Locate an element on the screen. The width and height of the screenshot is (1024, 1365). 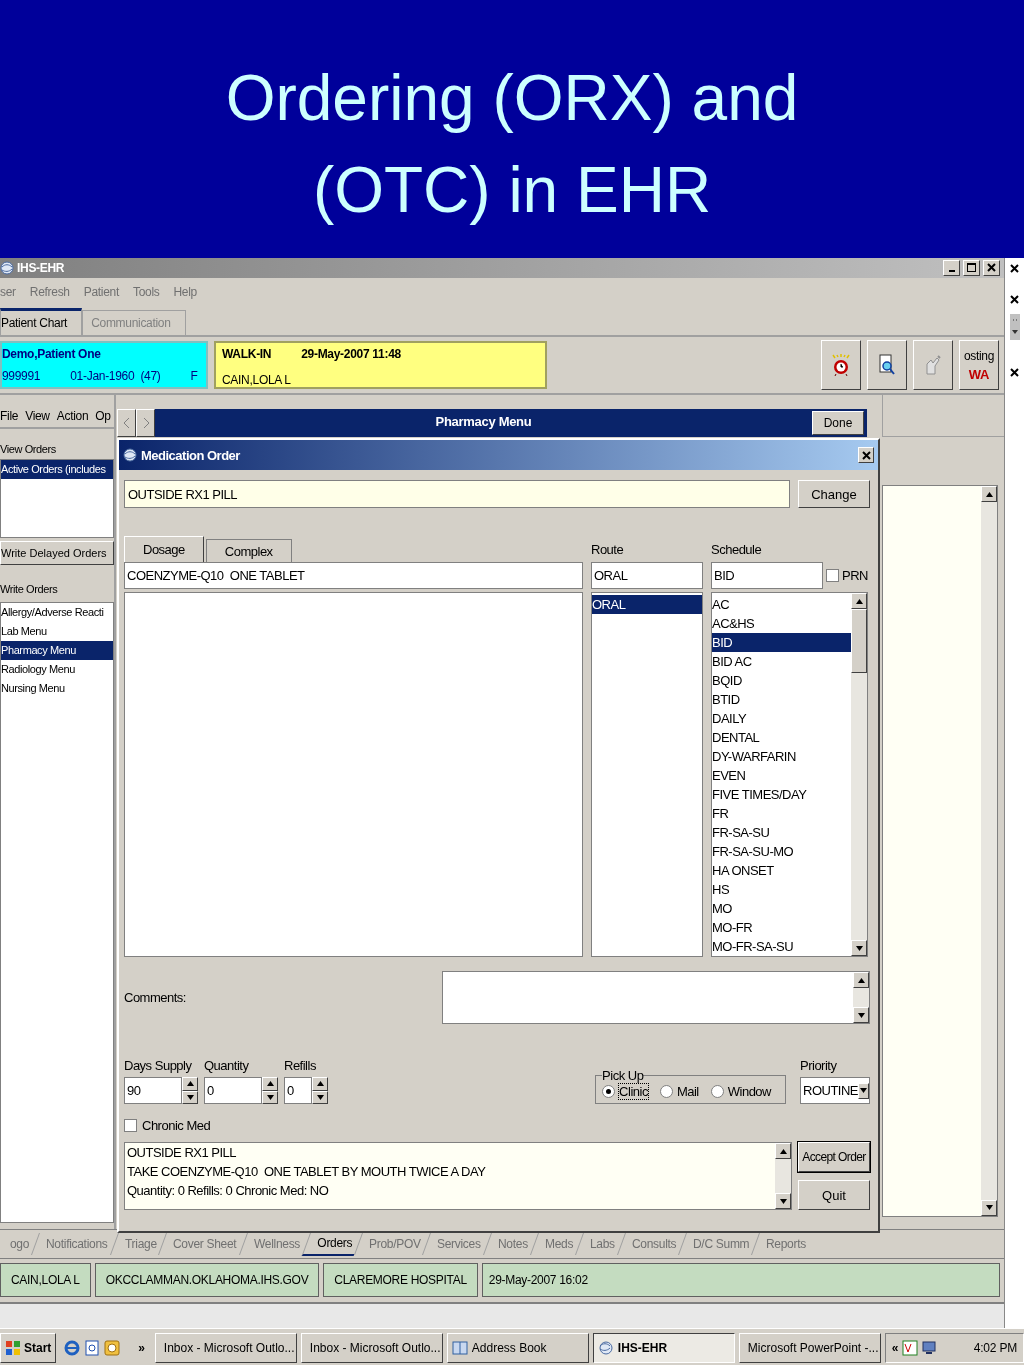
signature-button is located at coordinates (933, 365).